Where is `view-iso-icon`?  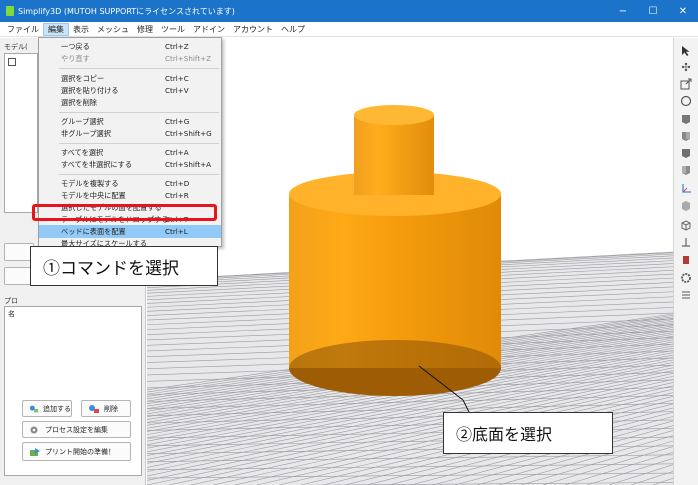 view-iso-icon is located at coordinates (686, 170).